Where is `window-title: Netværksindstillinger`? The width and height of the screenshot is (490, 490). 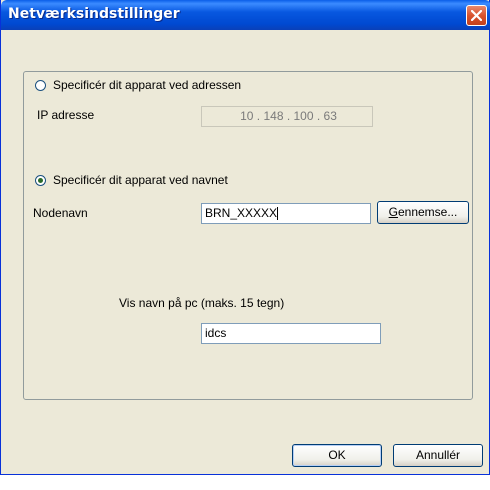 window-title: Netværksindstillinger is located at coordinates (94, 14).